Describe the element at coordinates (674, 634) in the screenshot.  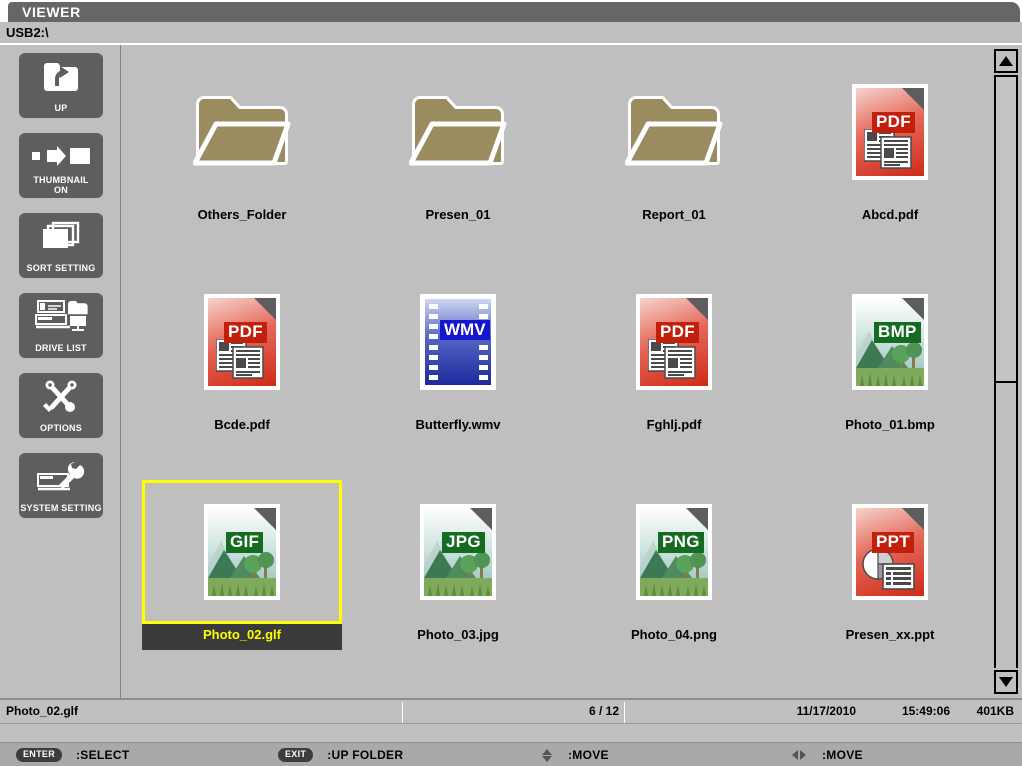
I see `file-name-label: Photo_04.png` at that location.